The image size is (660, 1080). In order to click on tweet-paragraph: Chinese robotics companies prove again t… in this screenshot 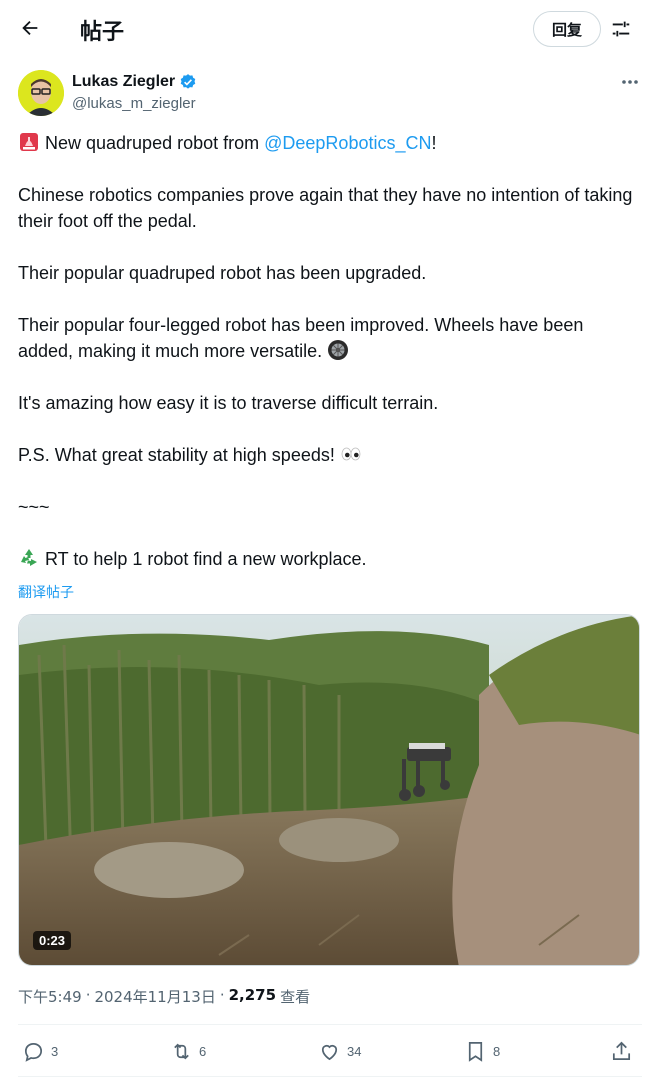, I will do `click(325, 208)`.